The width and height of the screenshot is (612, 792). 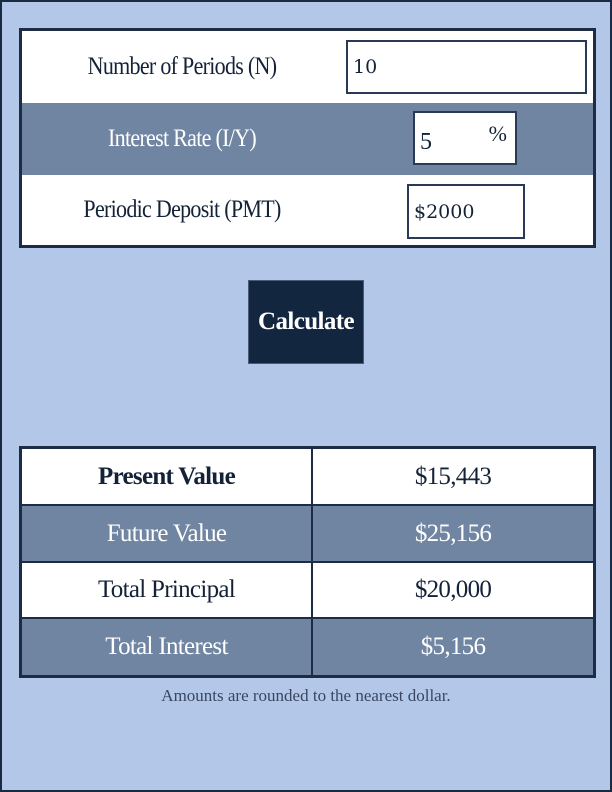 What do you see at coordinates (453, 646) in the screenshot?
I see `result-value: $5,156` at bounding box center [453, 646].